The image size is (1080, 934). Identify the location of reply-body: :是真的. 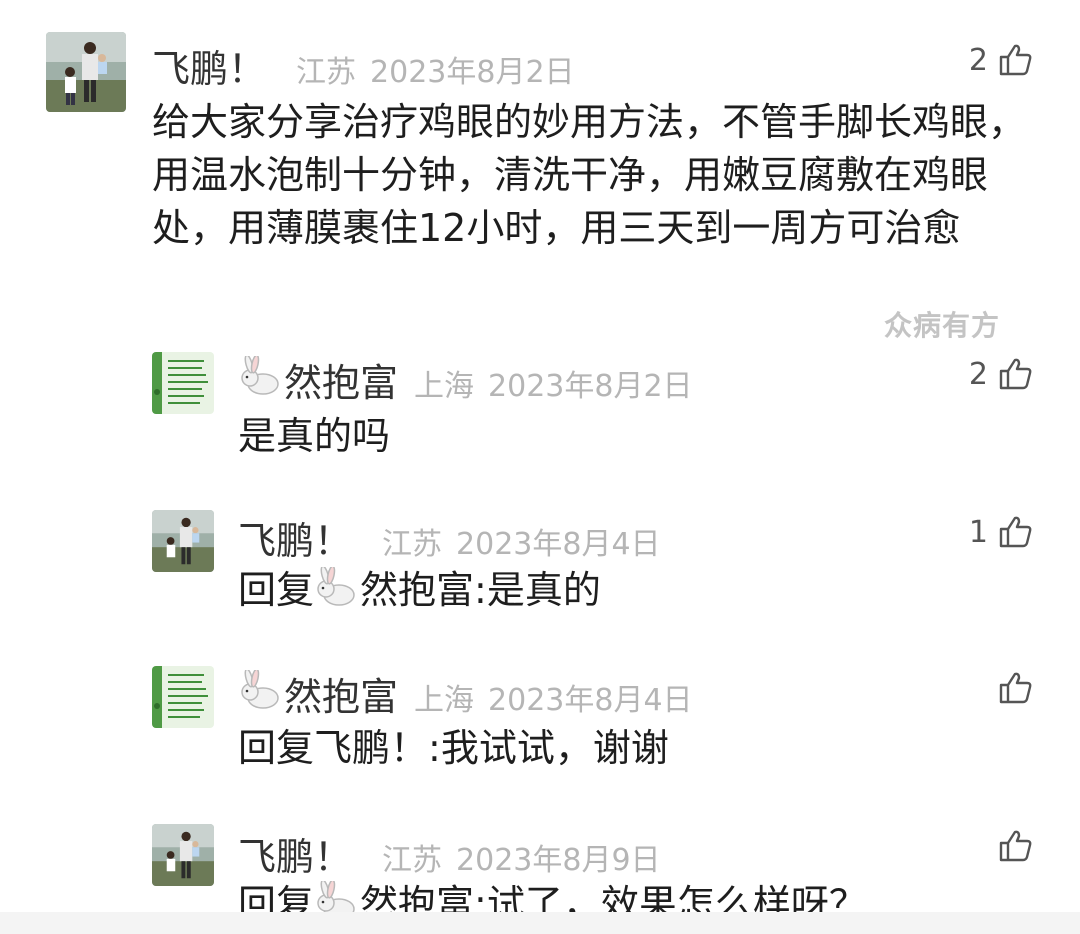
(537, 590).